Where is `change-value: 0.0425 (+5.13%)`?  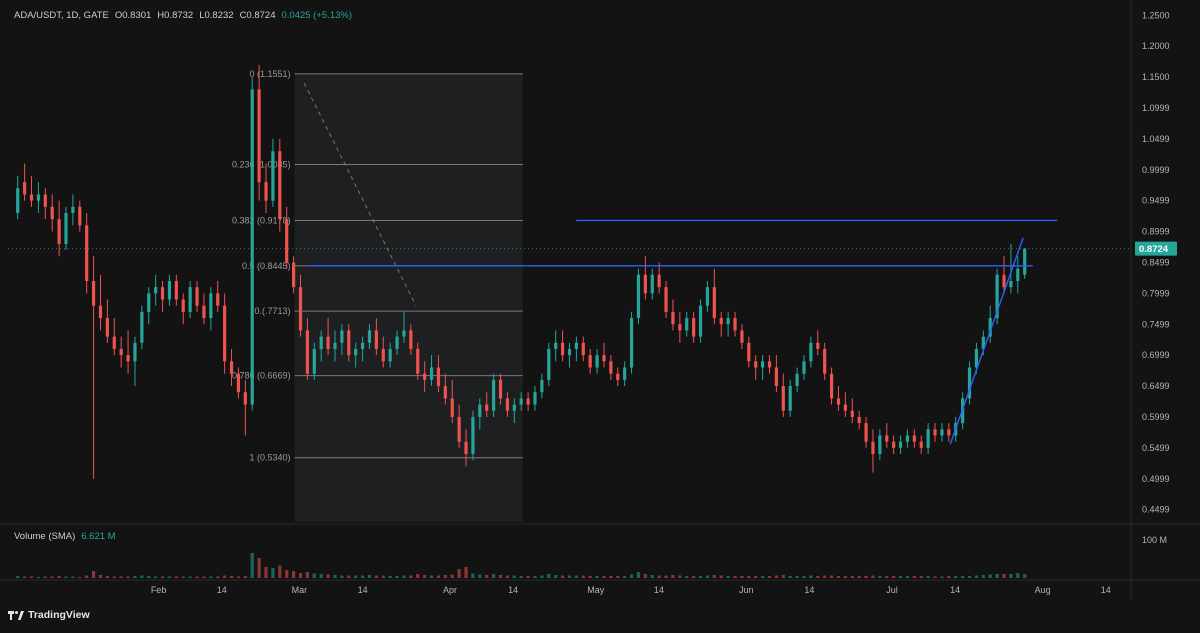
change-value: 0.0425 (+5.13%) is located at coordinates (316, 15).